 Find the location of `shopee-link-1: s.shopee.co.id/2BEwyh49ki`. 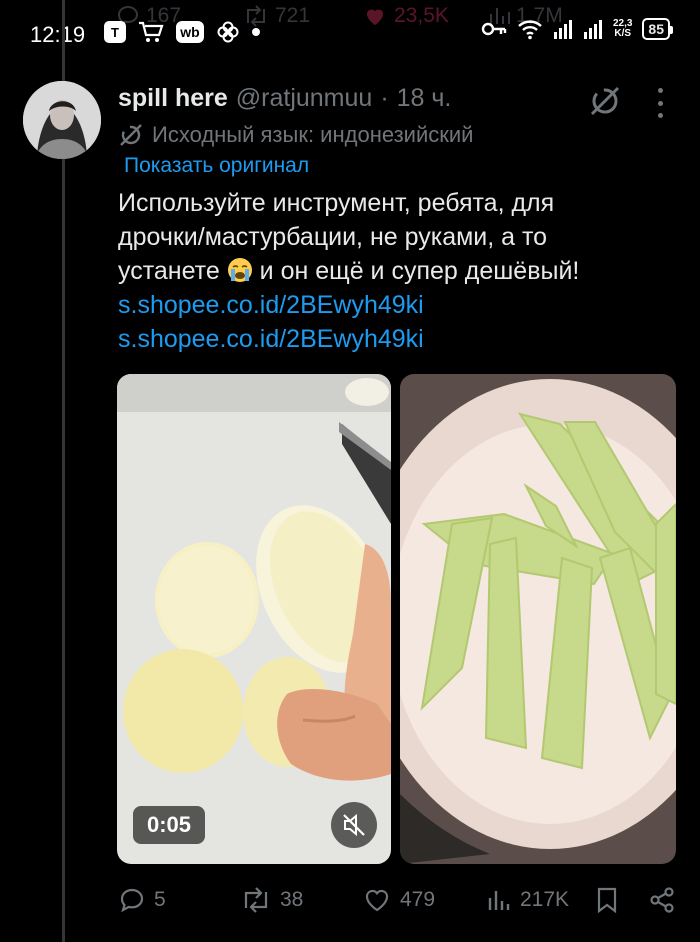

shopee-link-1: s.shopee.co.id/2BEwyh49ki is located at coordinates (403, 305).